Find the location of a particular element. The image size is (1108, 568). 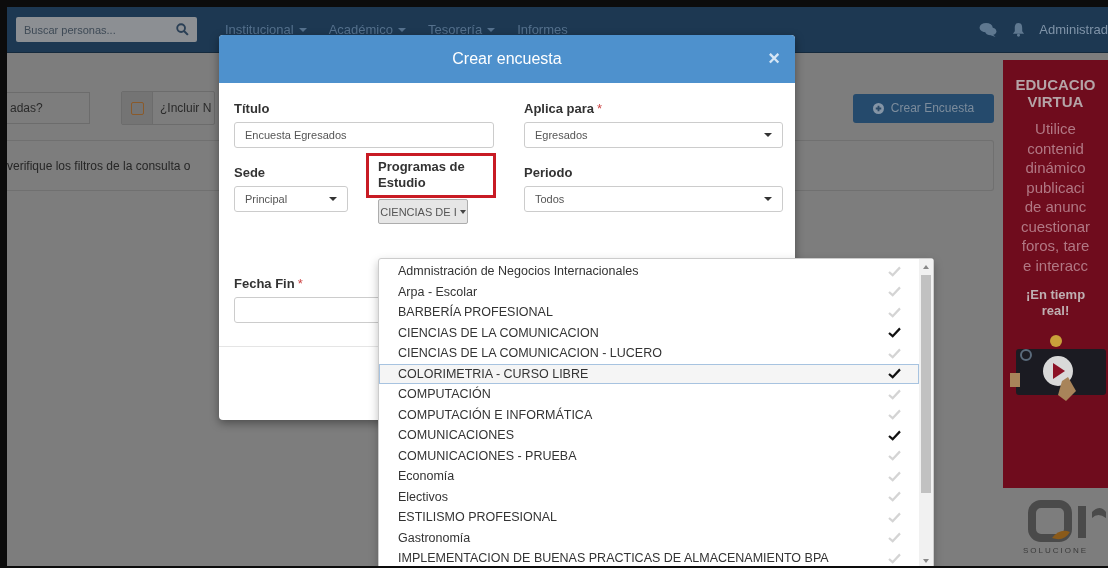

user-menu: Administrad is located at coordinates (1073, 29).